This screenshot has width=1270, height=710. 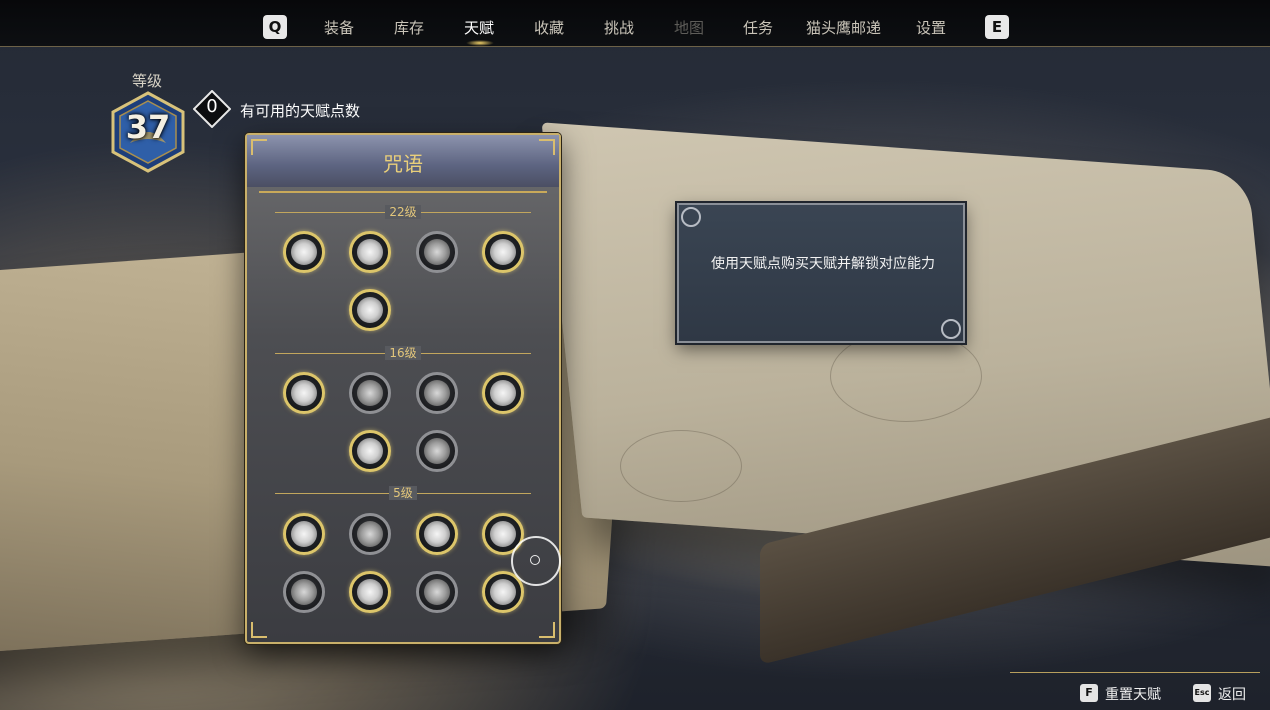 What do you see at coordinates (821, 273) in the screenshot?
I see `info-tooltip: 使用天赋点购买天赋并解锁对应能力` at bounding box center [821, 273].